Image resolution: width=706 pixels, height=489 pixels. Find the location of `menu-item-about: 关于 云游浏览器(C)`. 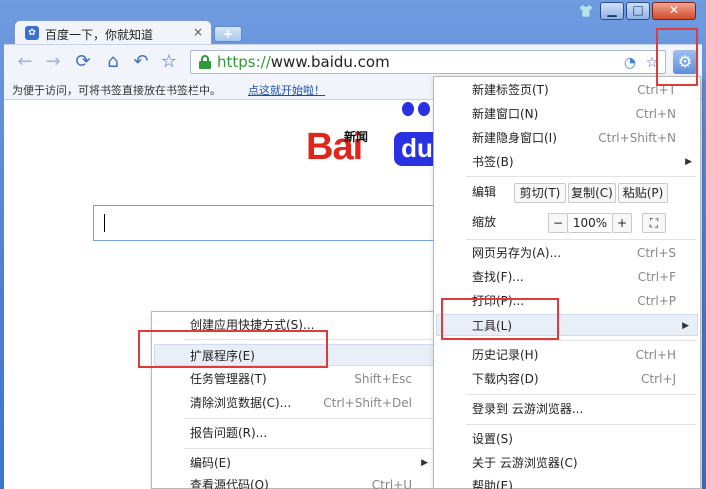

menu-item-about: 关于 云游浏览器(C) is located at coordinates (567, 463).